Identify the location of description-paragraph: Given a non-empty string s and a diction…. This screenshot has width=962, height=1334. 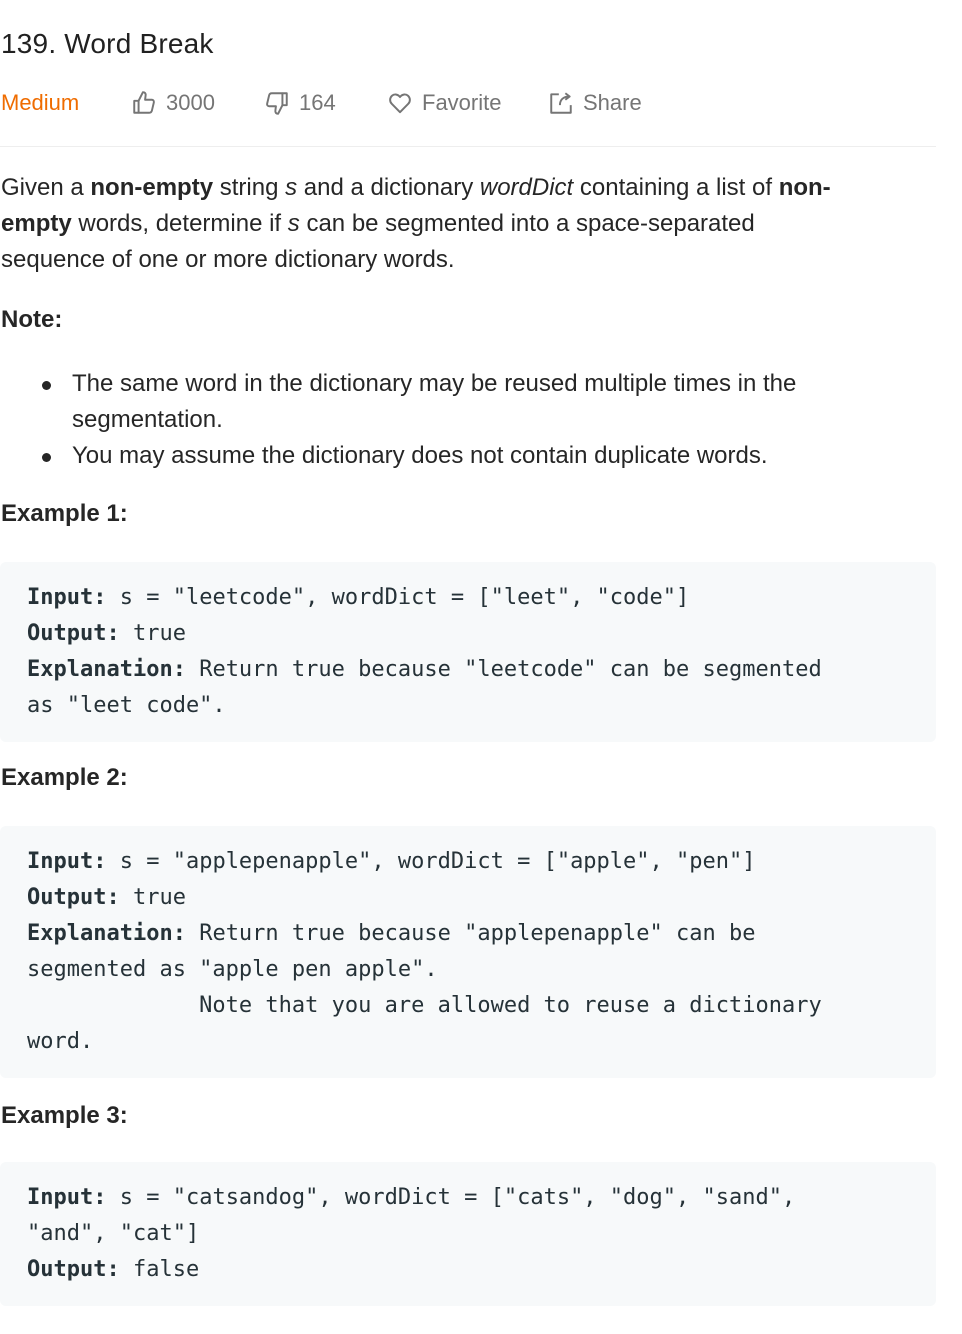
(468, 224).